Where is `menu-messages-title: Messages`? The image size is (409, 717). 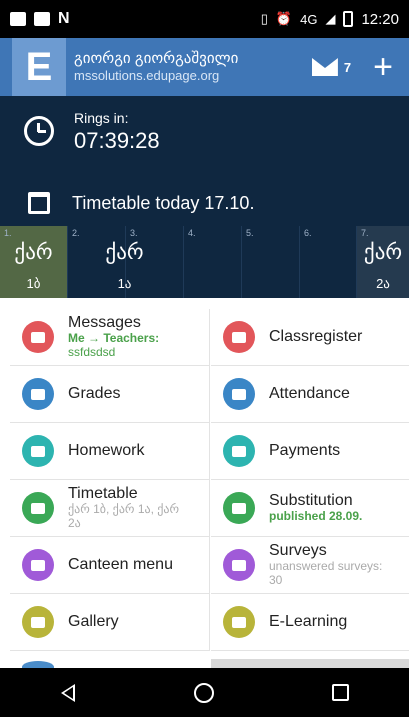
menu-messages-title: Messages is located at coordinates (104, 322).